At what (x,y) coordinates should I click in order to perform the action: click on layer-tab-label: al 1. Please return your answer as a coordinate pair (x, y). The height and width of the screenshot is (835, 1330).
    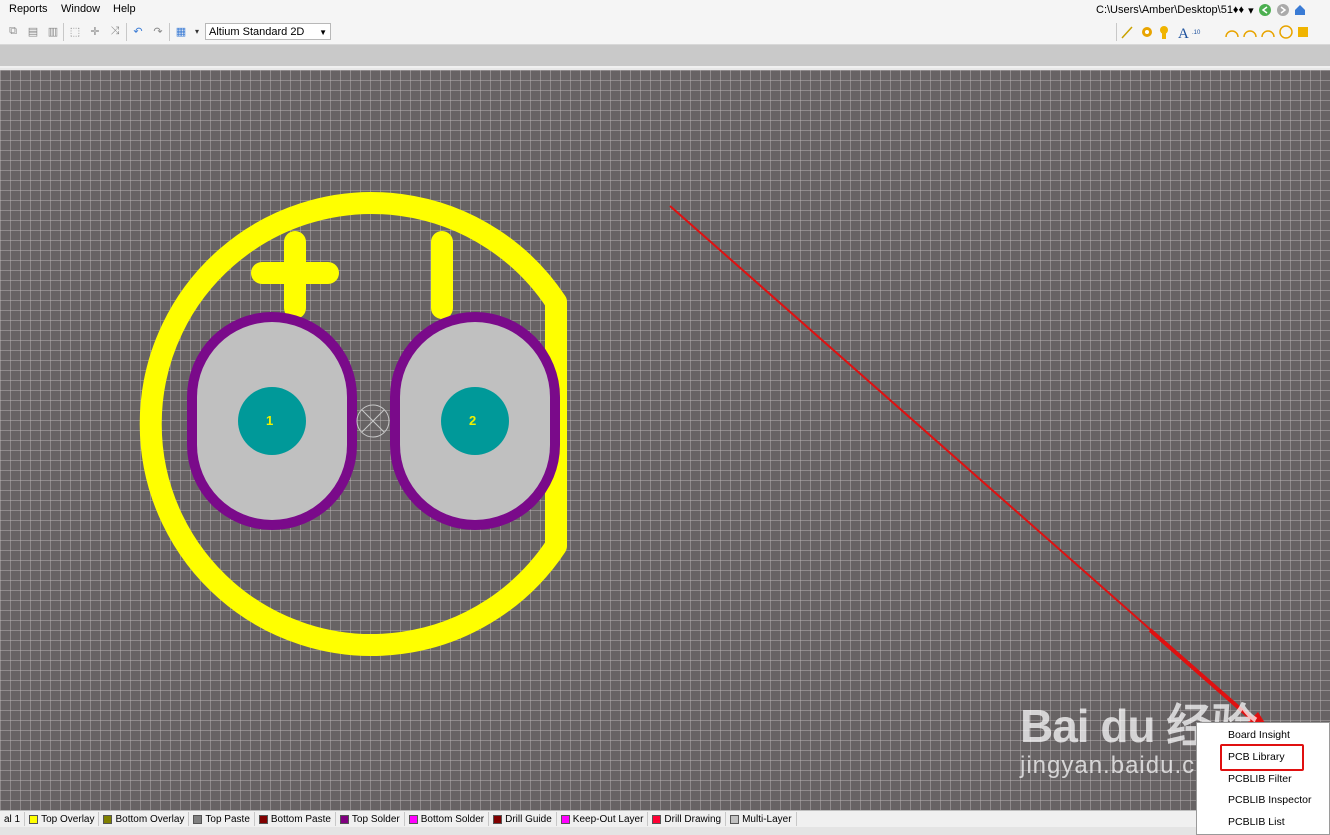
    Looking at the image, I should click on (12, 819).